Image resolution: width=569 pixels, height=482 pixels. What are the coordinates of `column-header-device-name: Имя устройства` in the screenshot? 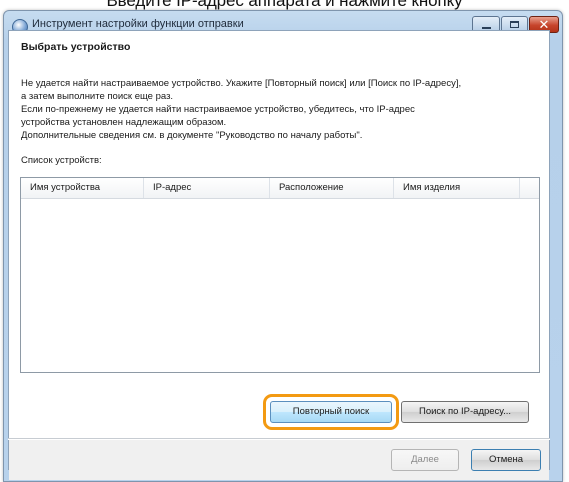 It's located at (82, 188).